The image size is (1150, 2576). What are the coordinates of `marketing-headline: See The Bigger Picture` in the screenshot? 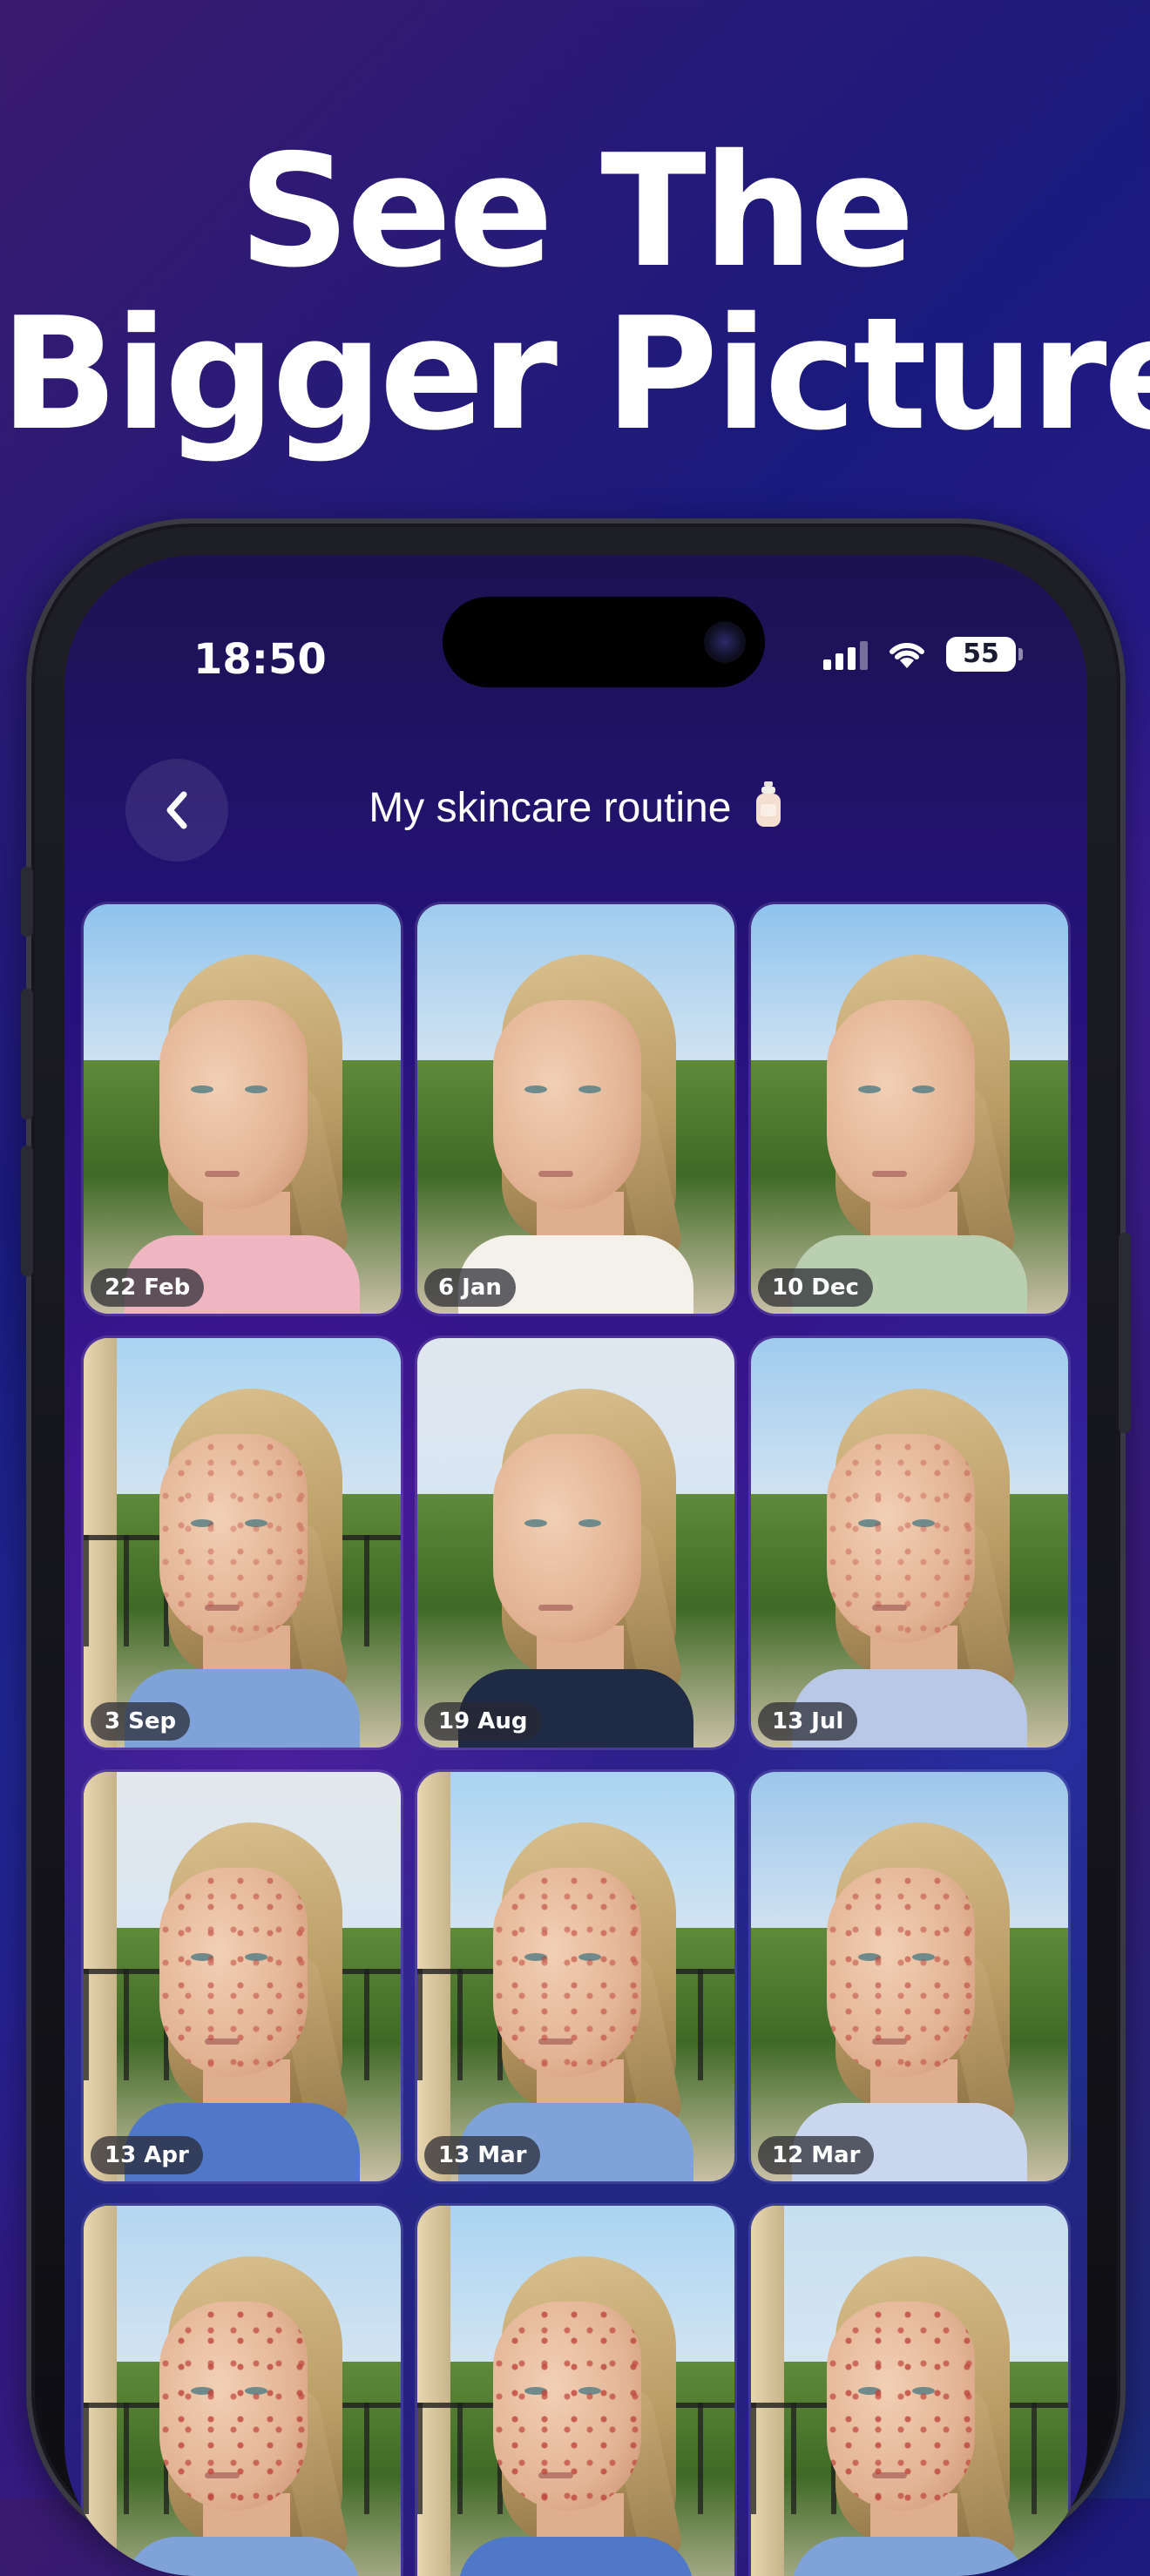 It's located at (575, 292).